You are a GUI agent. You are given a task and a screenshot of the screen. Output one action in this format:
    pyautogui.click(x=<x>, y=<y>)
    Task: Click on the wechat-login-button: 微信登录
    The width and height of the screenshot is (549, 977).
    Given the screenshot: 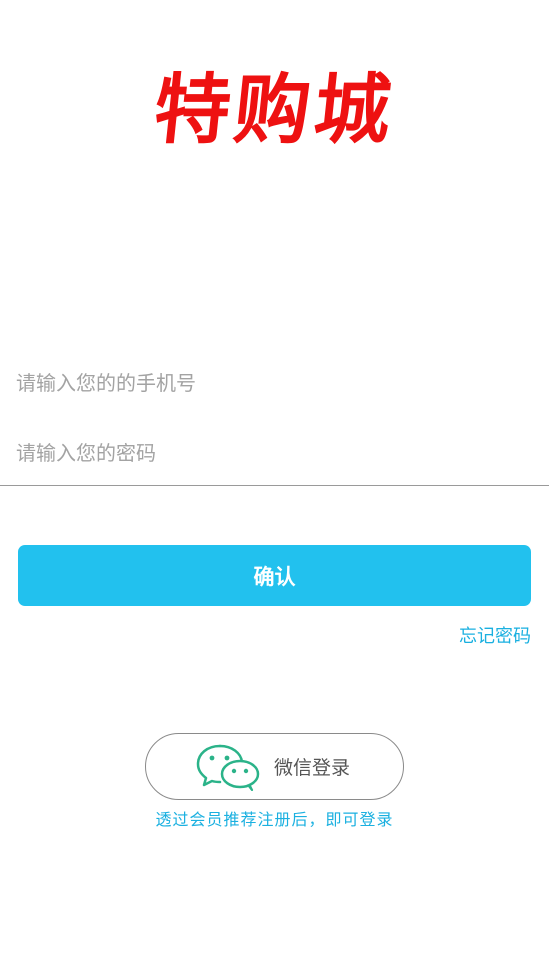 What is the action you would take?
    pyautogui.click(x=274, y=766)
    